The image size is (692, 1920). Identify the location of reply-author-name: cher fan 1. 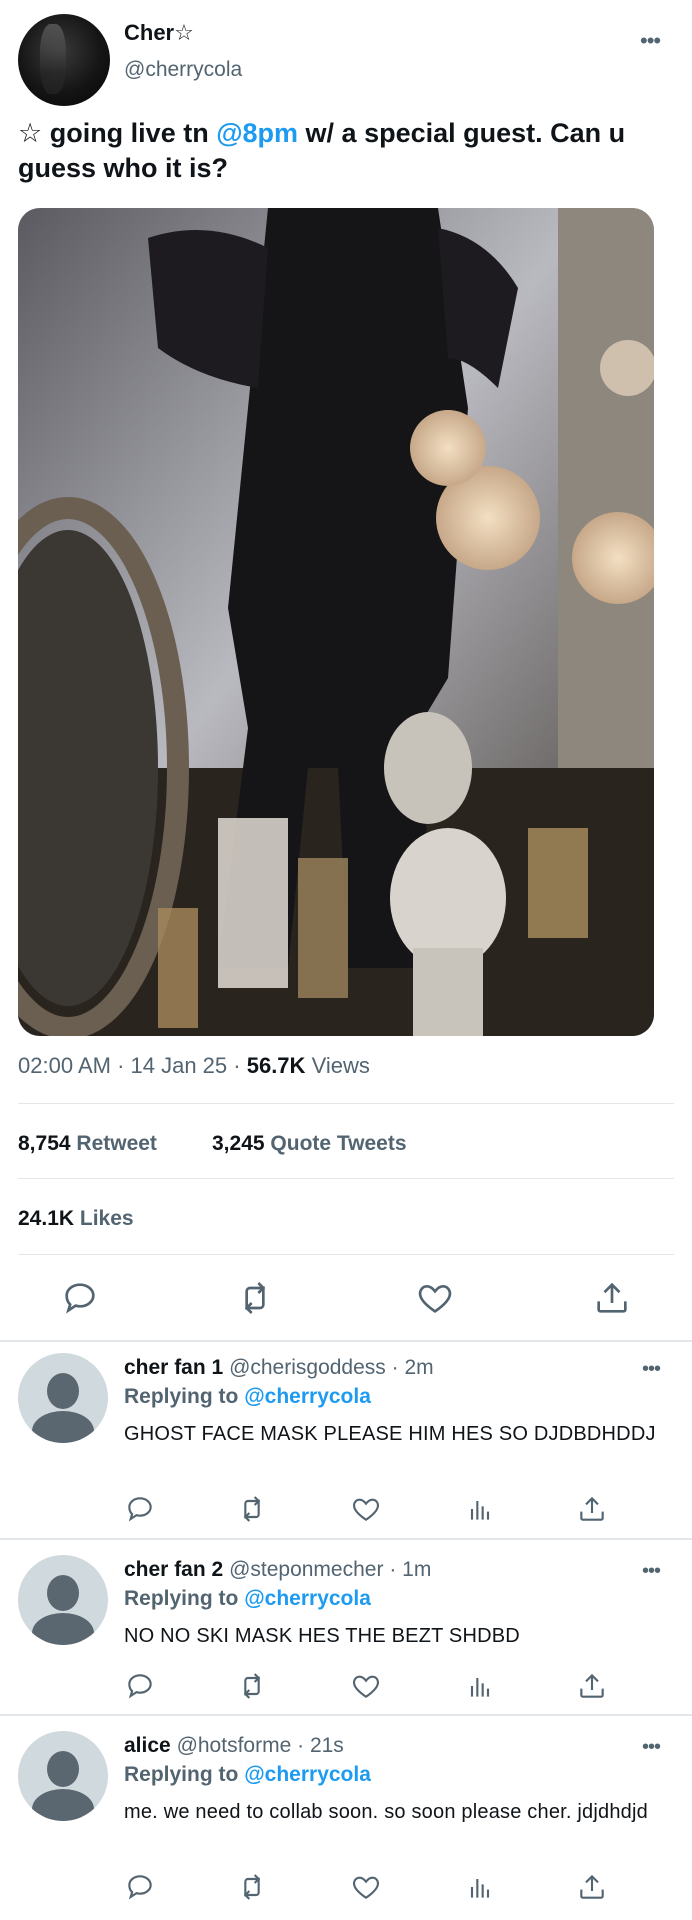
(173, 1367).